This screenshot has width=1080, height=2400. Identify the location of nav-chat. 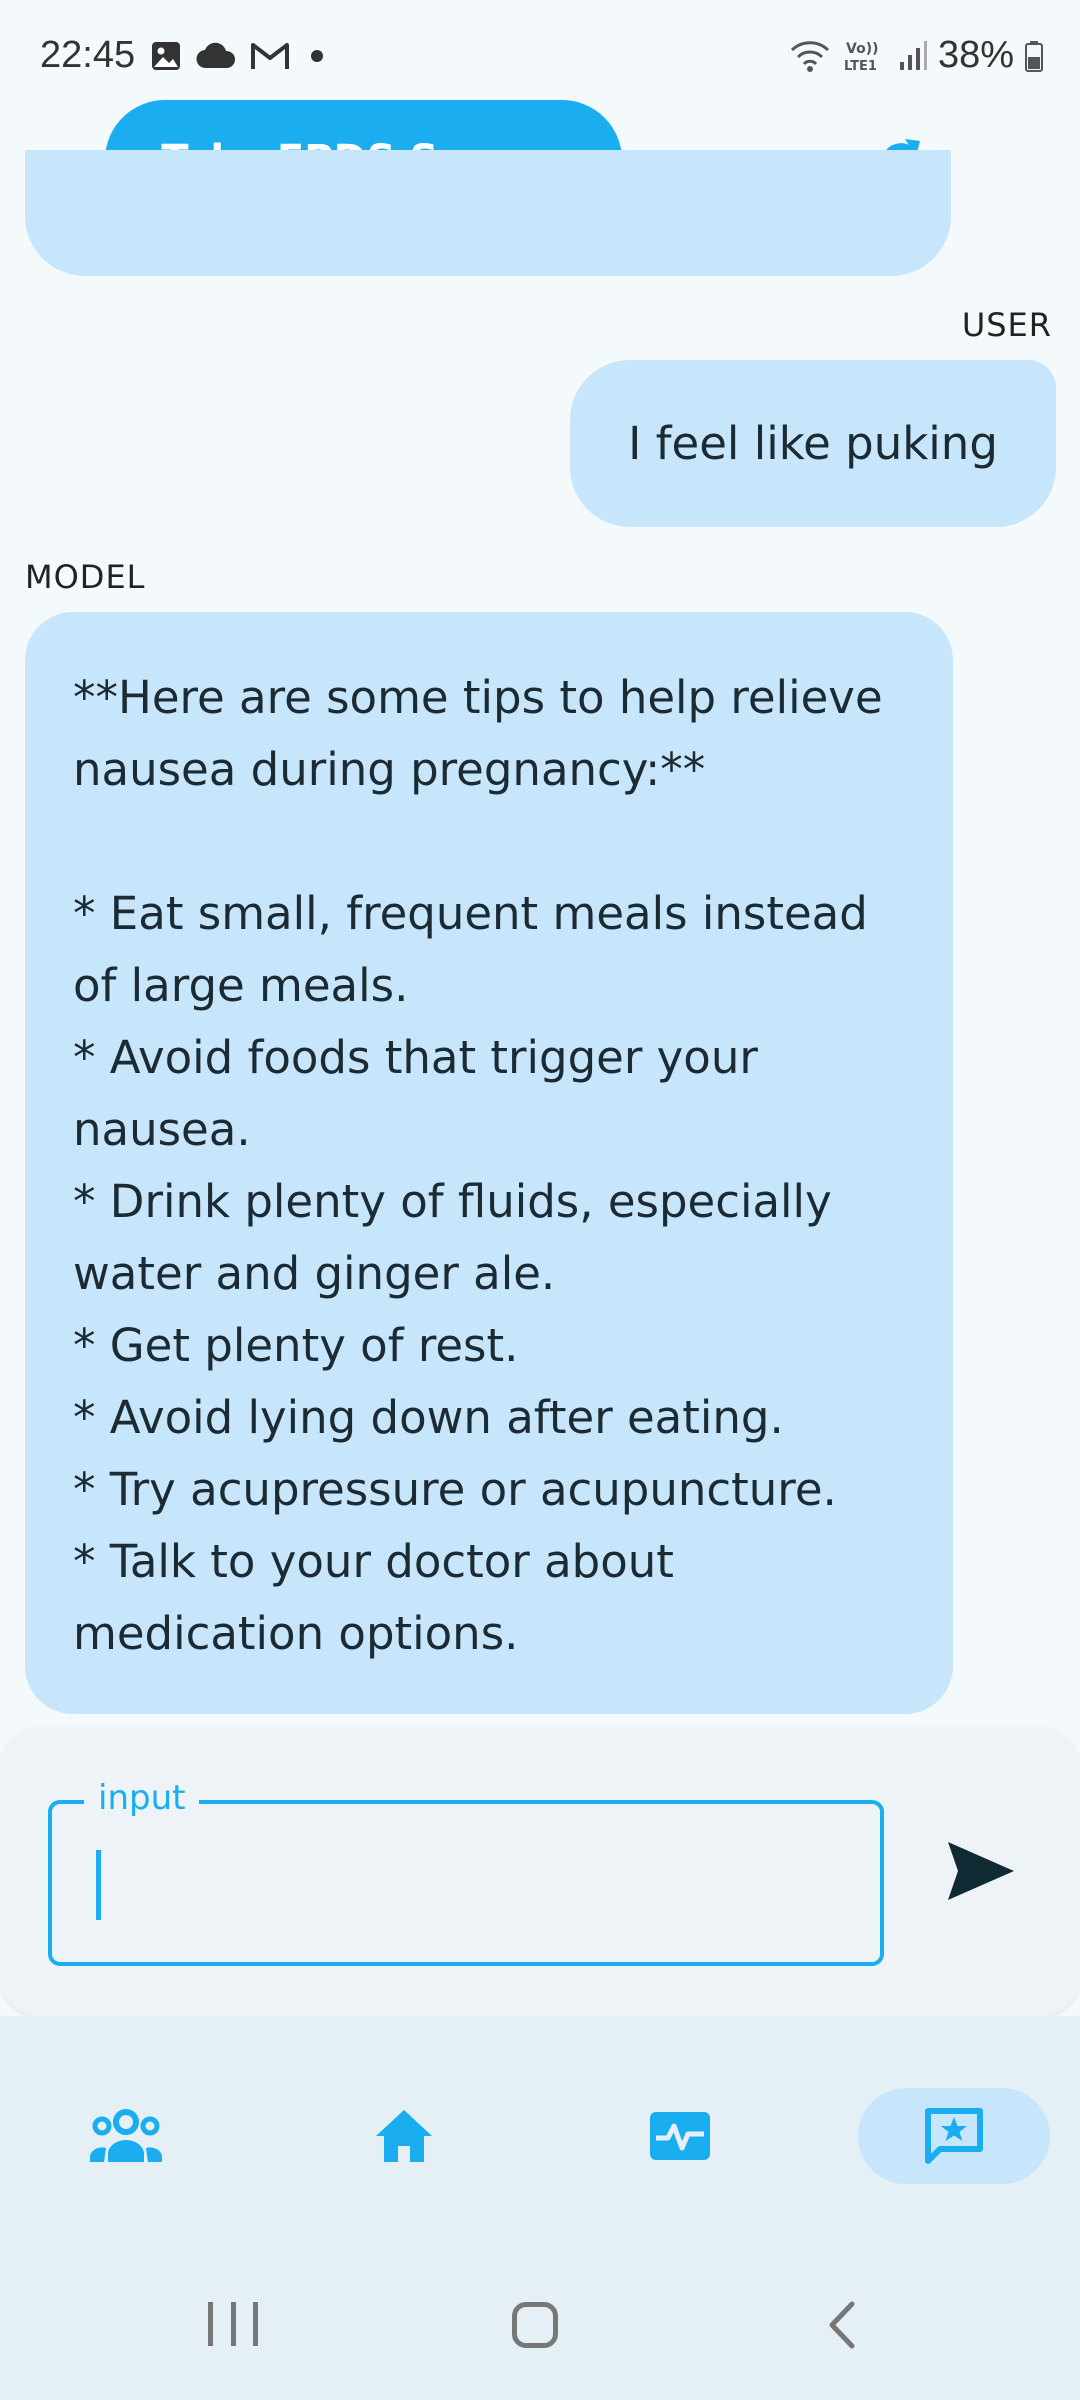
(954, 2136).